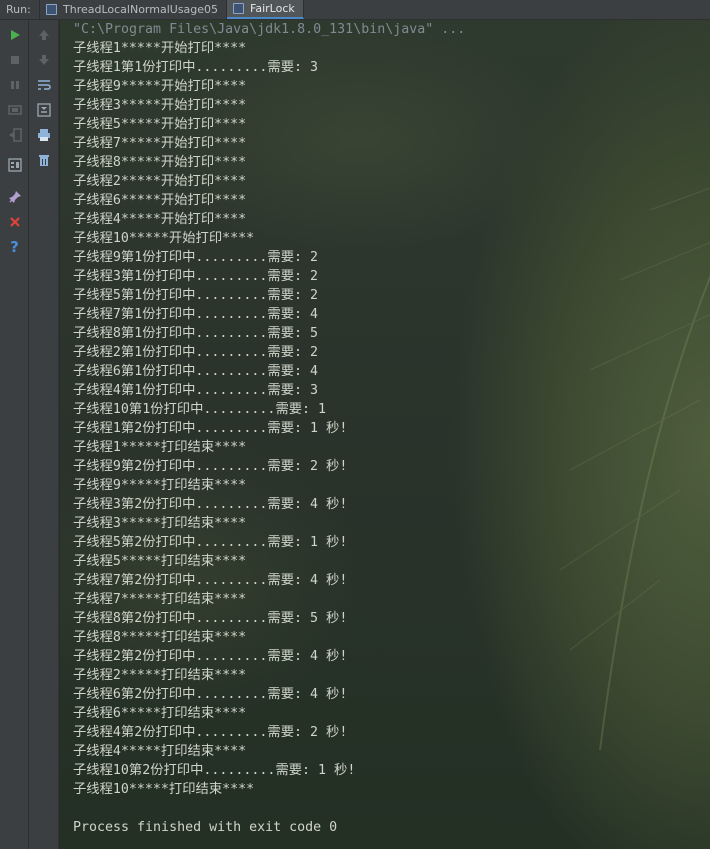  Describe the element at coordinates (210, 580) in the screenshot. I see `console-line: 子线程7第2份打印中.........需要: 4 秒!` at that location.